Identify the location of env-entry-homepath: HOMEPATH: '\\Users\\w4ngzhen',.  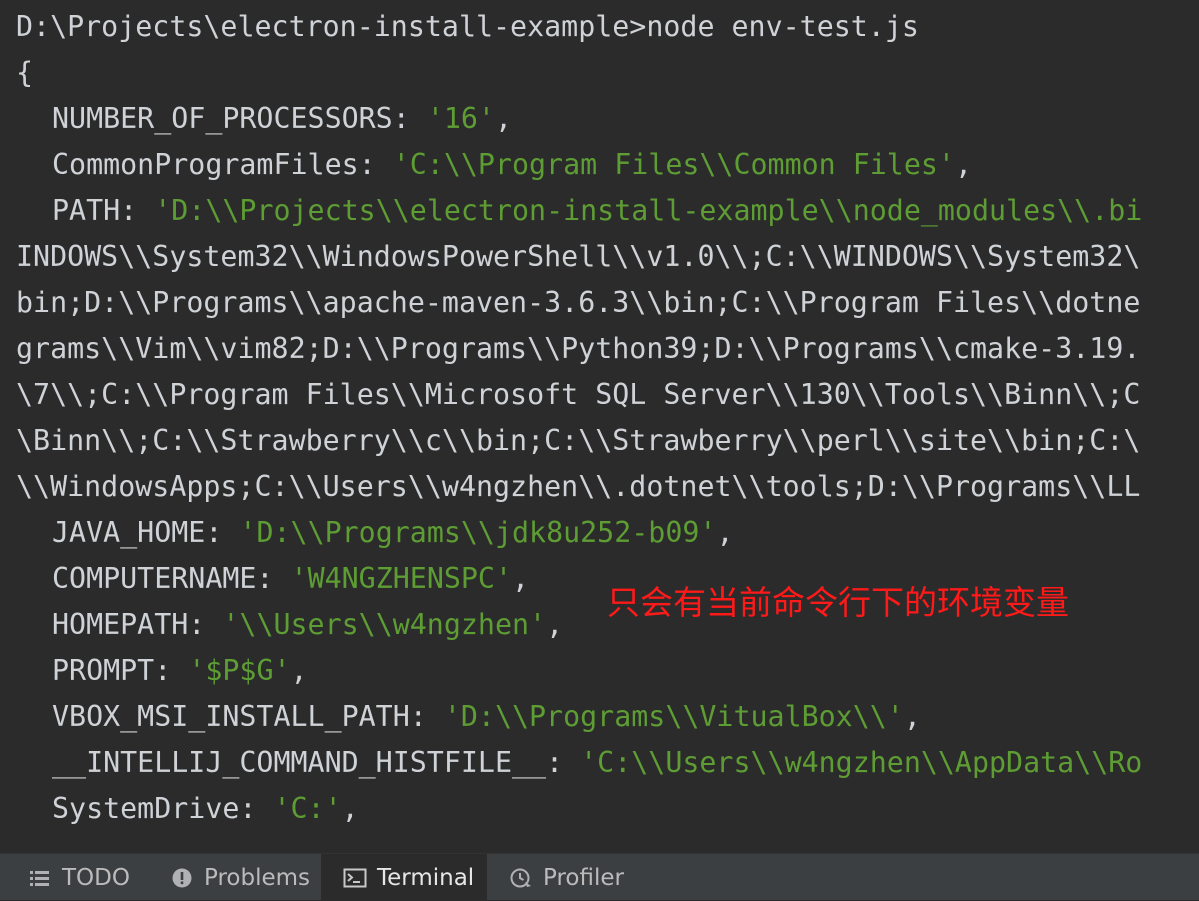
(289, 625).